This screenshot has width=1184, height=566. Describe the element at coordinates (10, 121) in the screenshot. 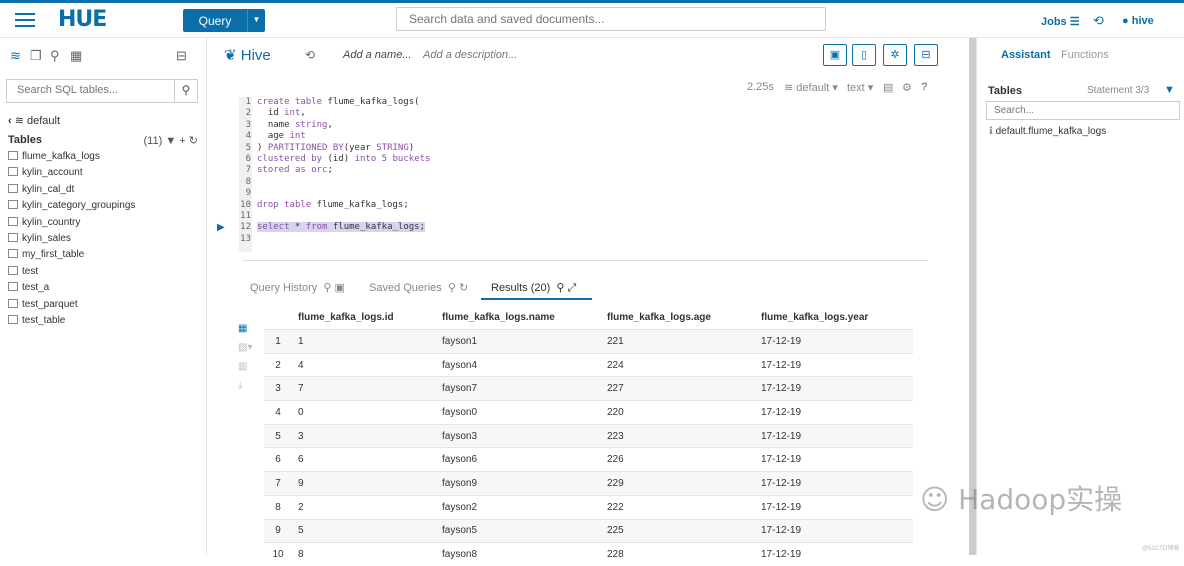

I see `chevron-left-icon: ‹` at that location.